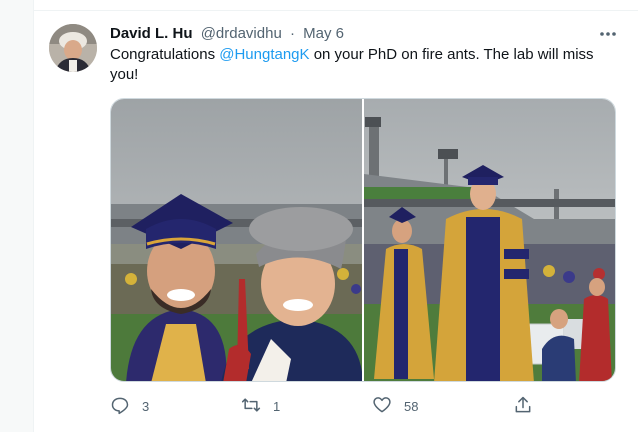  Describe the element at coordinates (277, 406) in the screenshot. I see `retweet-count: 1` at that location.